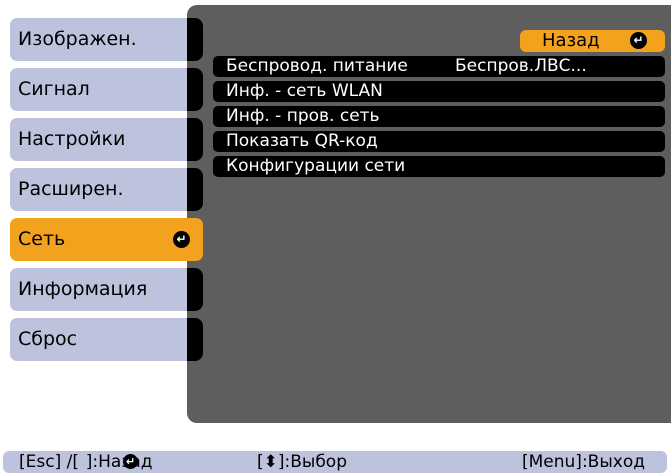  What do you see at coordinates (72, 139) in the screenshot?
I see `sidebar-item-label: Настройки` at bounding box center [72, 139].